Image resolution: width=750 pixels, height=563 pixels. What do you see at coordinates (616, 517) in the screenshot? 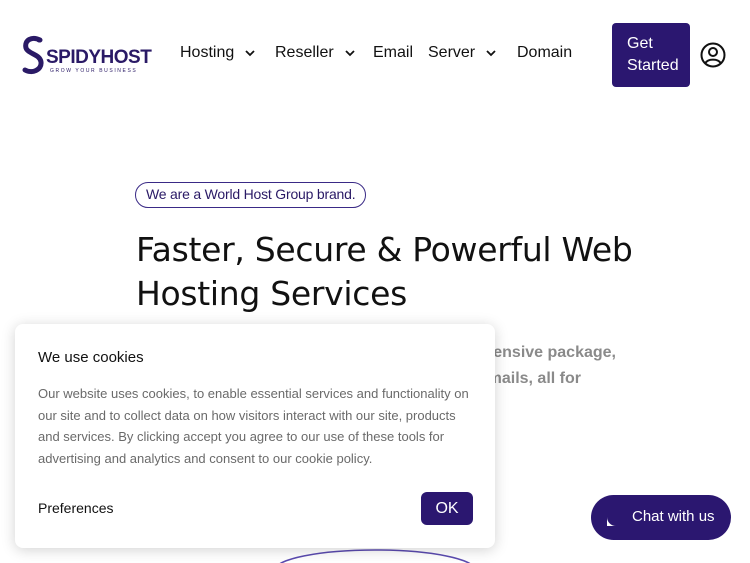
I see `chat-bubble-icon` at bounding box center [616, 517].